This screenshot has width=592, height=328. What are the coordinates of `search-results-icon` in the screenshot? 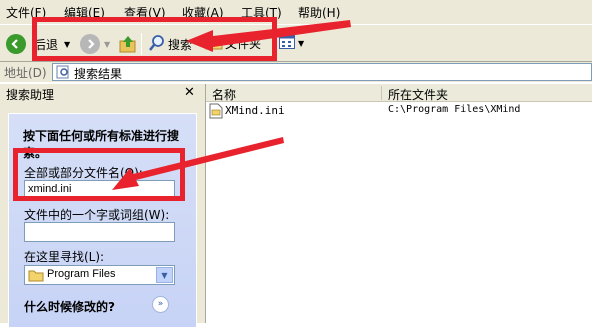 It's located at (63, 73).